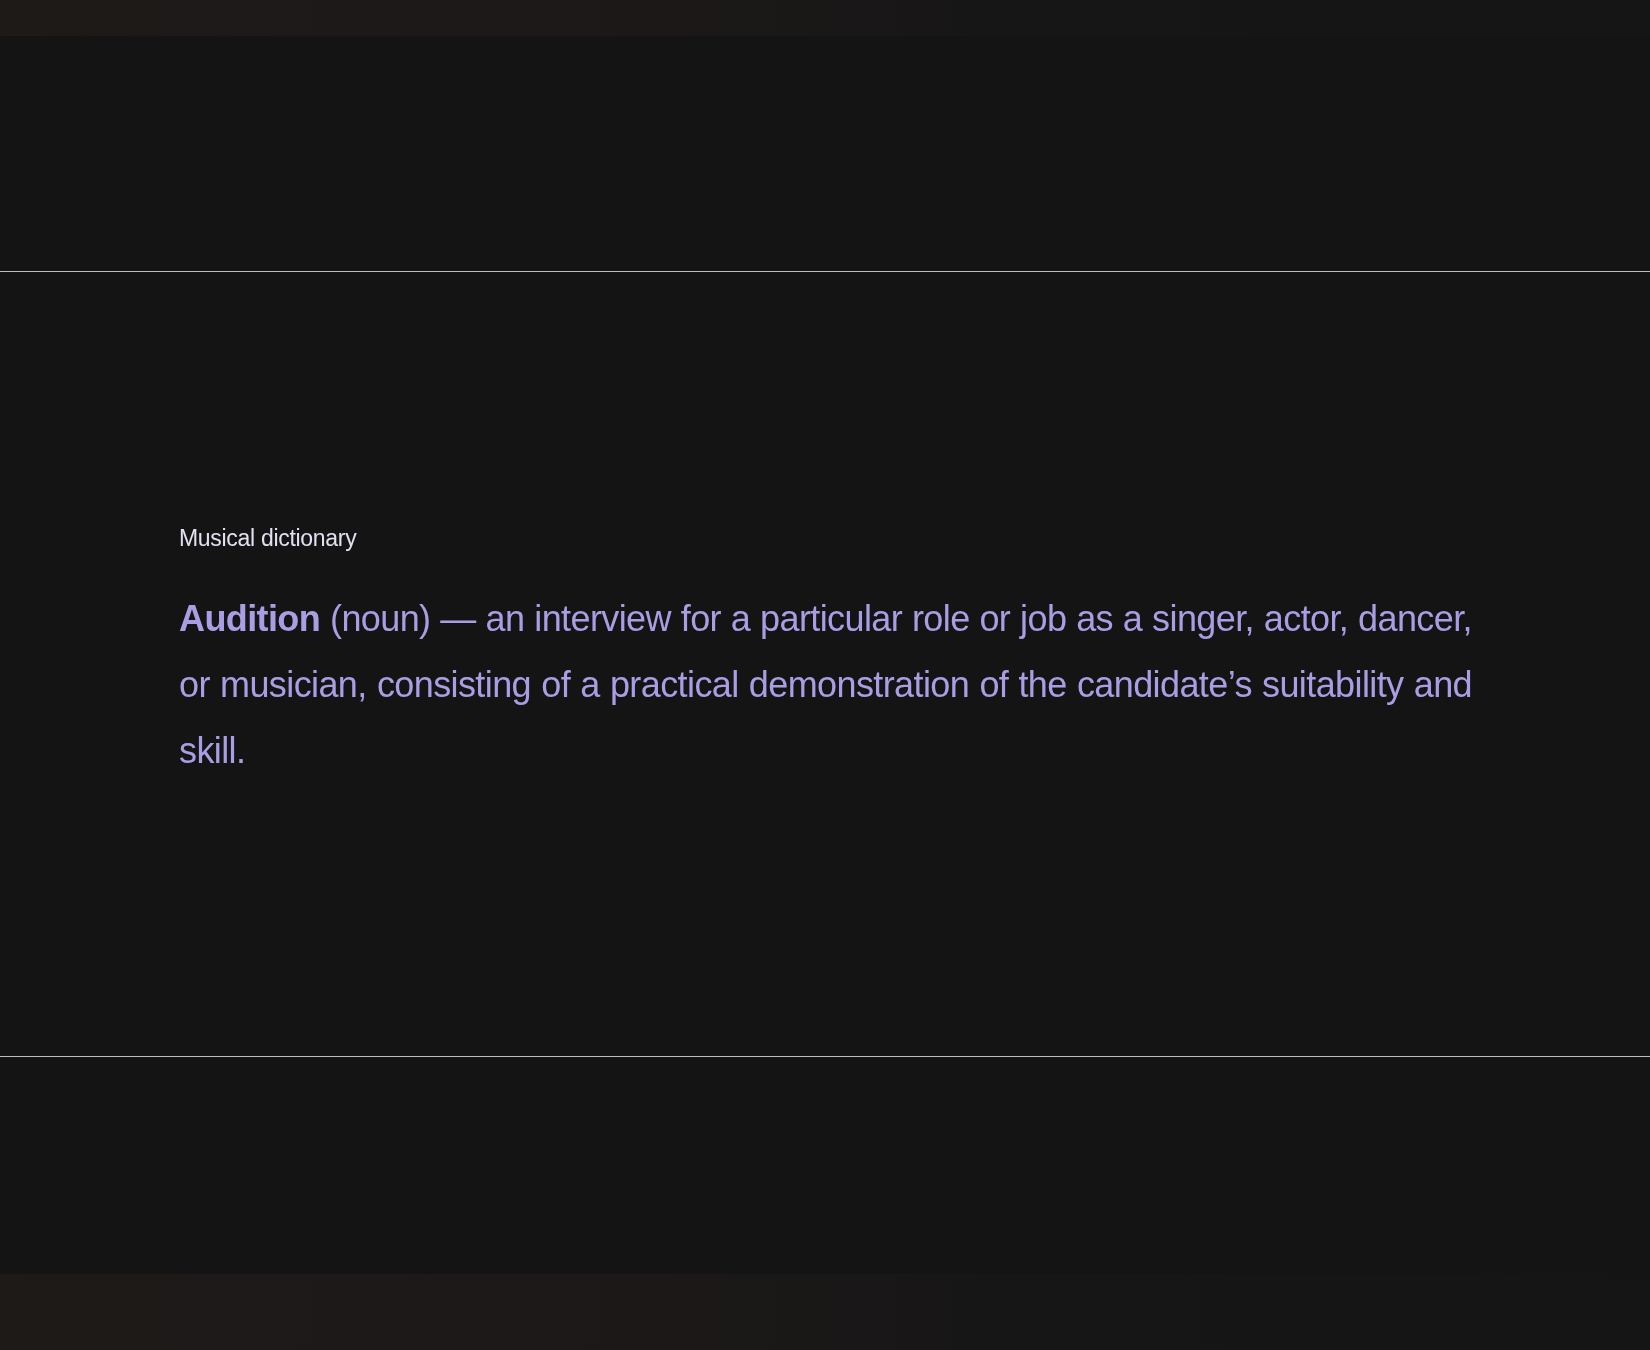  Describe the element at coordinates (268, 538) in the screenshot. I see `section-label: Musical dictionary` at that location.